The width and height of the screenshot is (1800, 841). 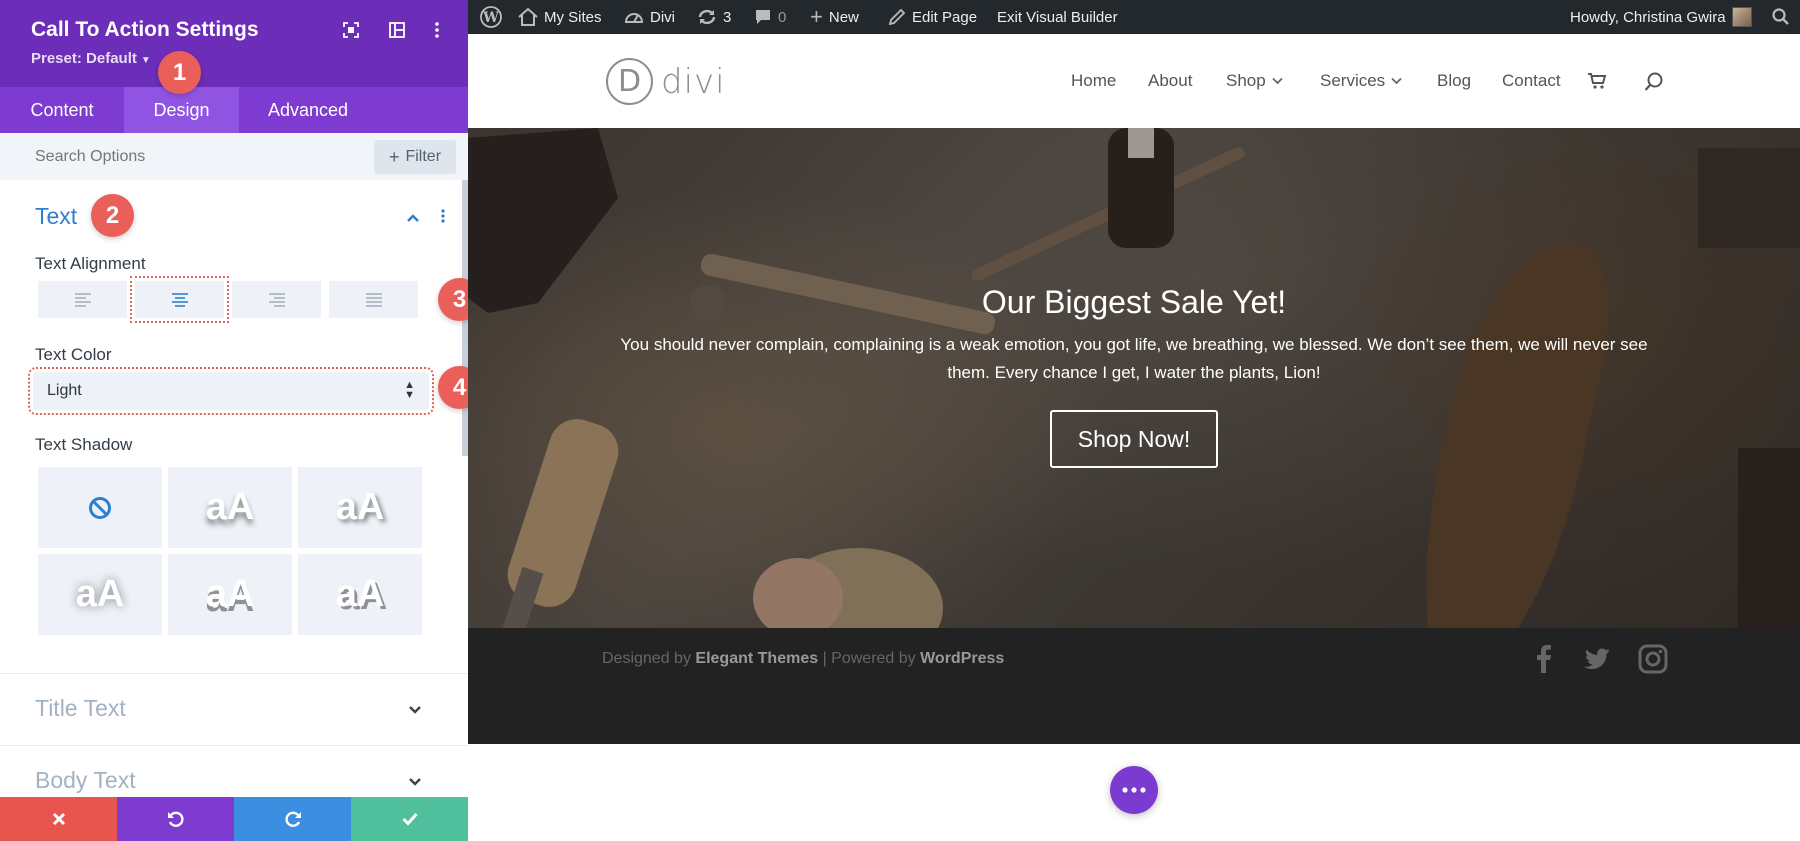 What do you see at coordinates (714, 17) in the screenshot?
I see `updates-menu: 3` at bounding box center [714, 17].